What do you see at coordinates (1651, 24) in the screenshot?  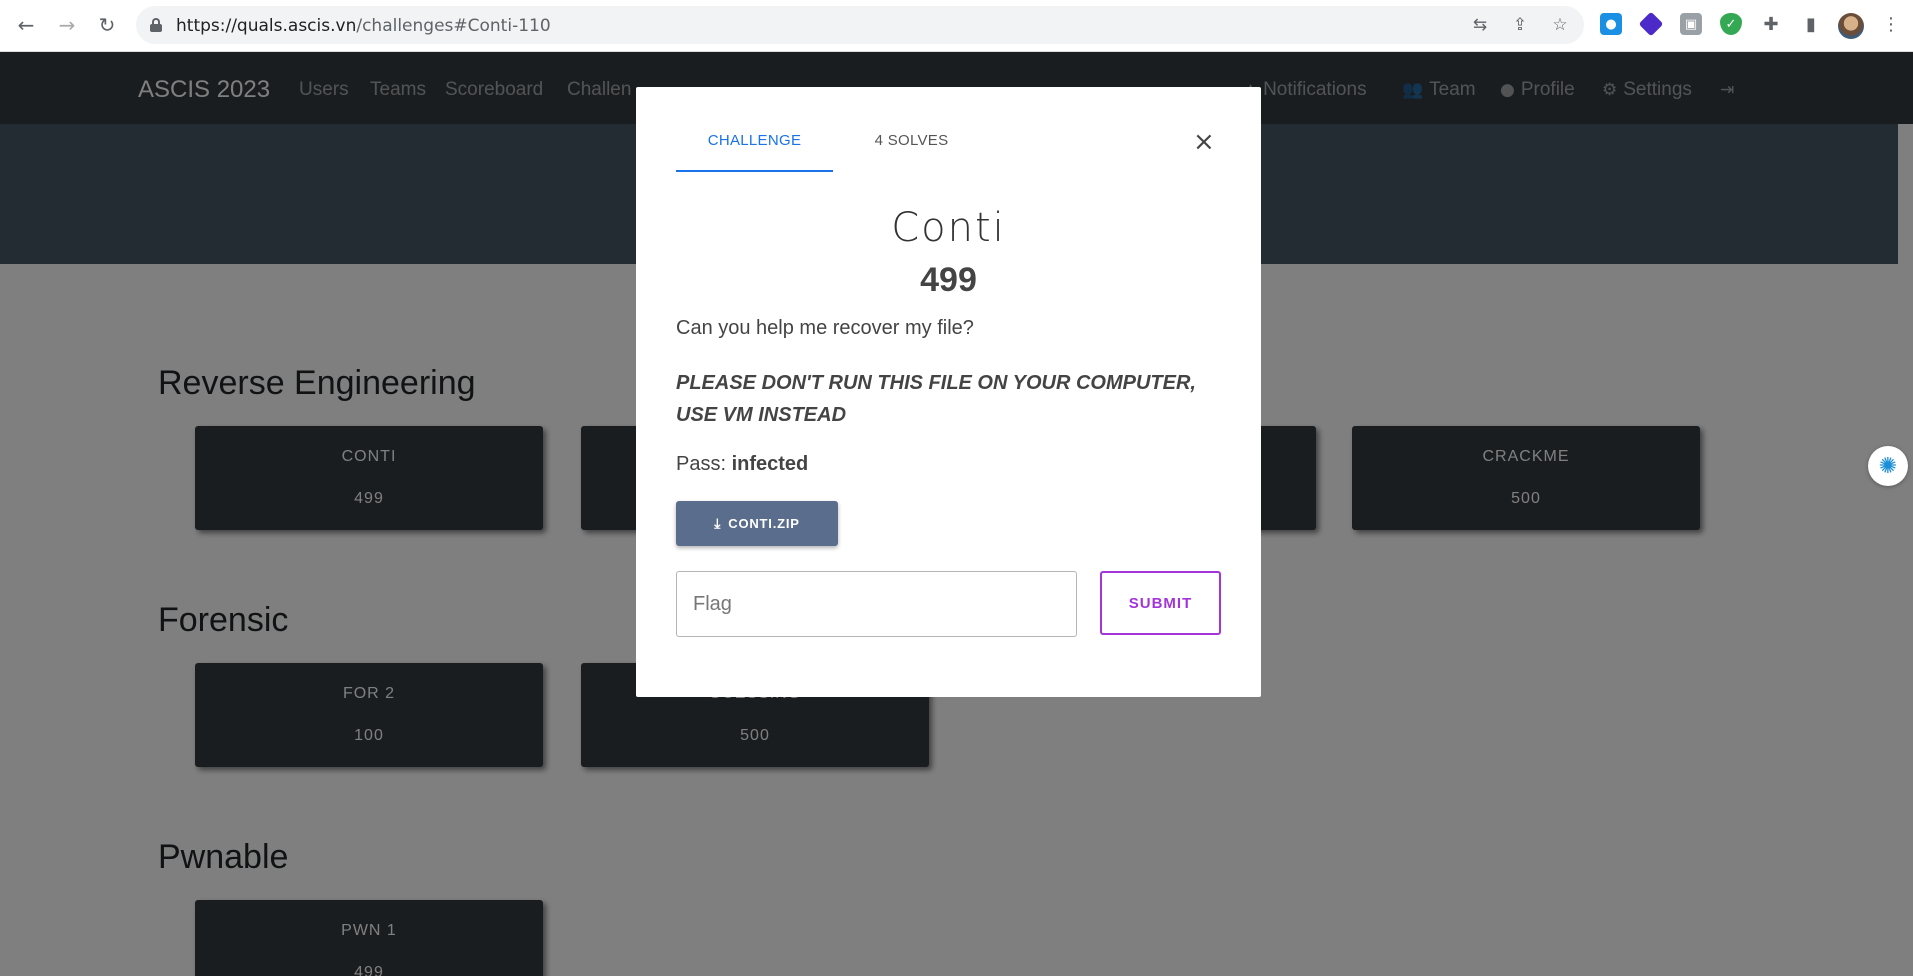 I see `extension-diamond-icon` at bounding box center [1651, 24].